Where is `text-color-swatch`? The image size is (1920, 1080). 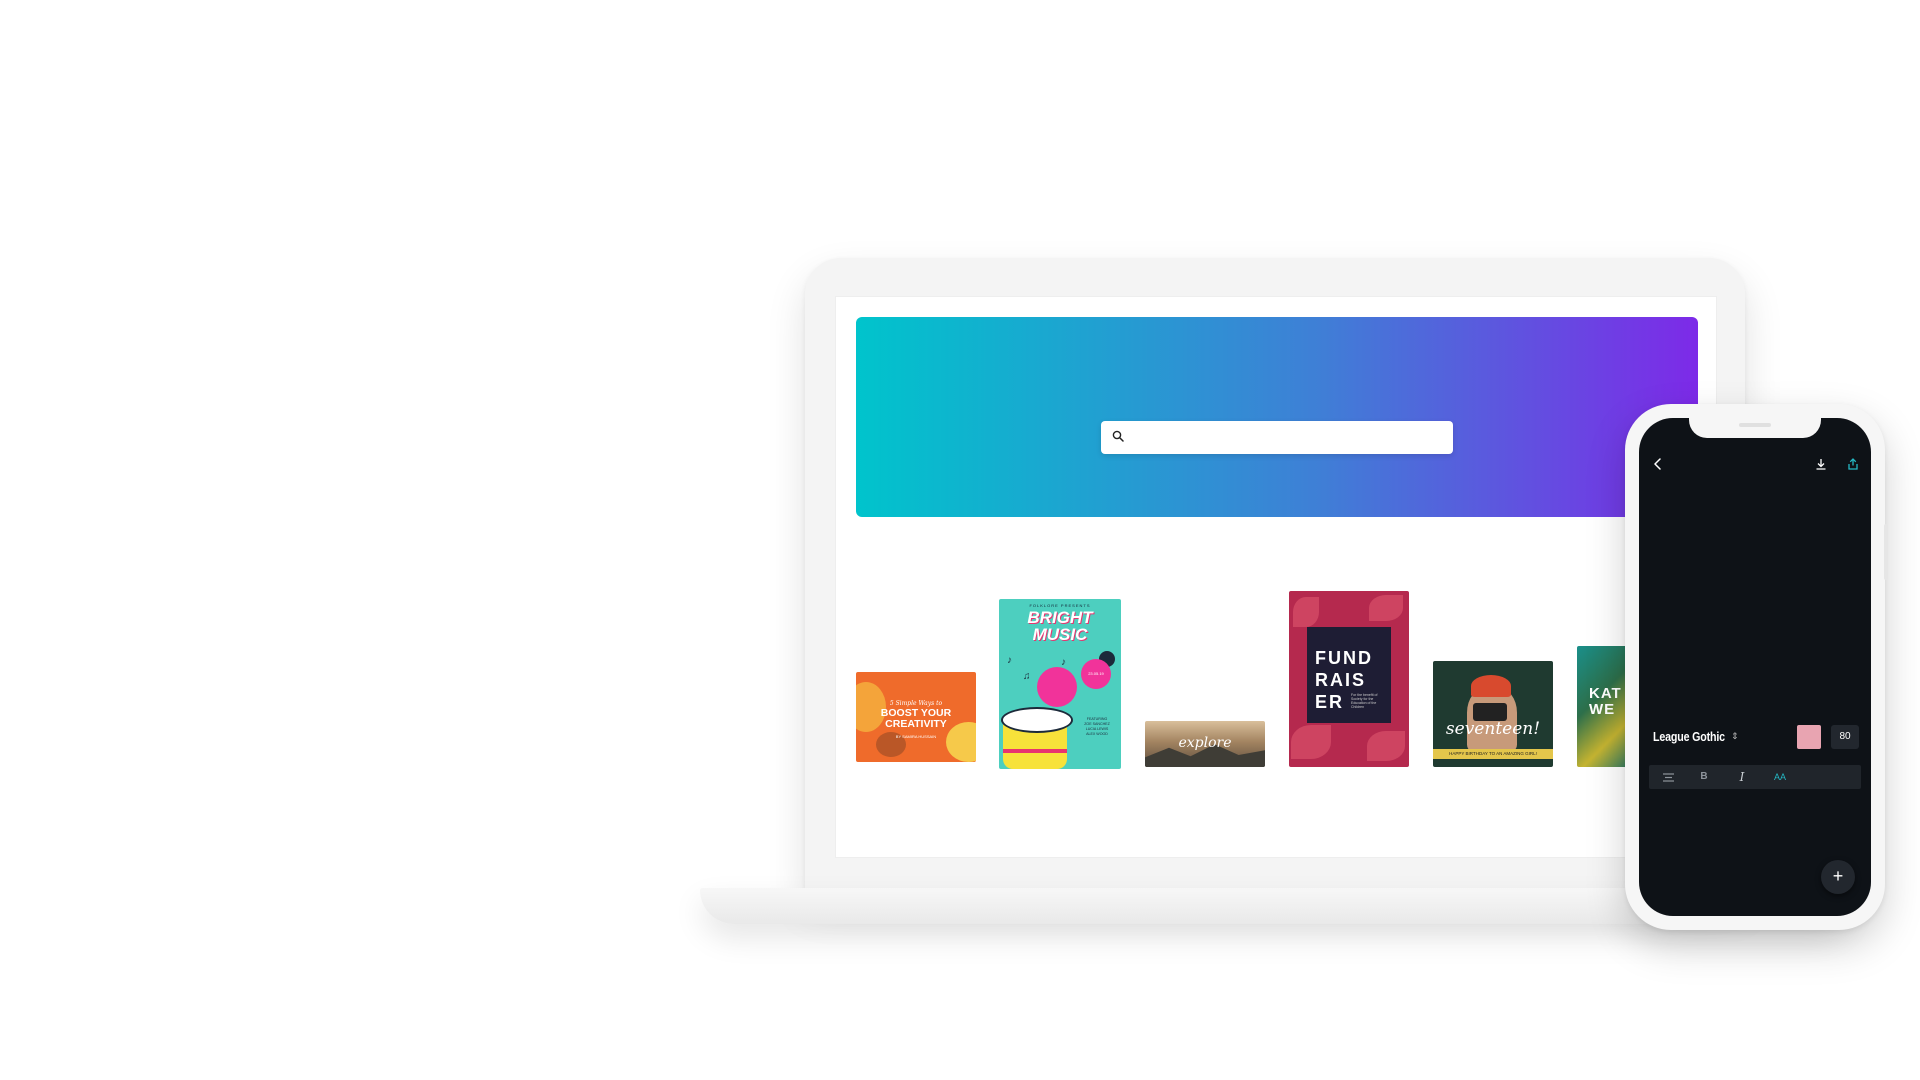
text-color-swatch is located at coordinates (1809, 737).